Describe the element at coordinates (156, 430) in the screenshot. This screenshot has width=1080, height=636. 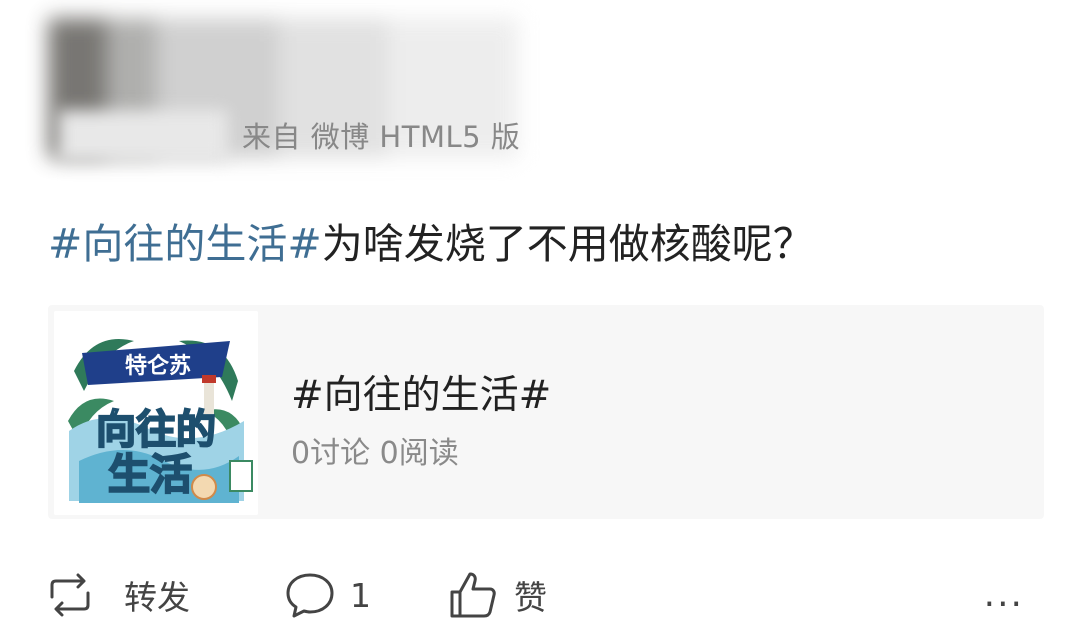
I see `thumbnail-title-line1: 向往的` at that location.